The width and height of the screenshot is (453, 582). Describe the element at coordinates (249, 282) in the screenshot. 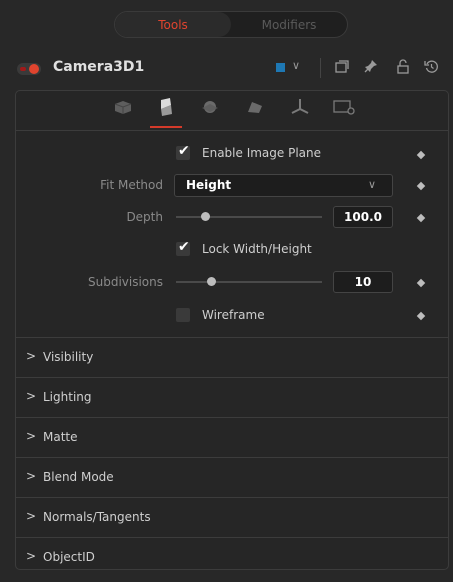

I see `subdivisions-slider-track` at that location.